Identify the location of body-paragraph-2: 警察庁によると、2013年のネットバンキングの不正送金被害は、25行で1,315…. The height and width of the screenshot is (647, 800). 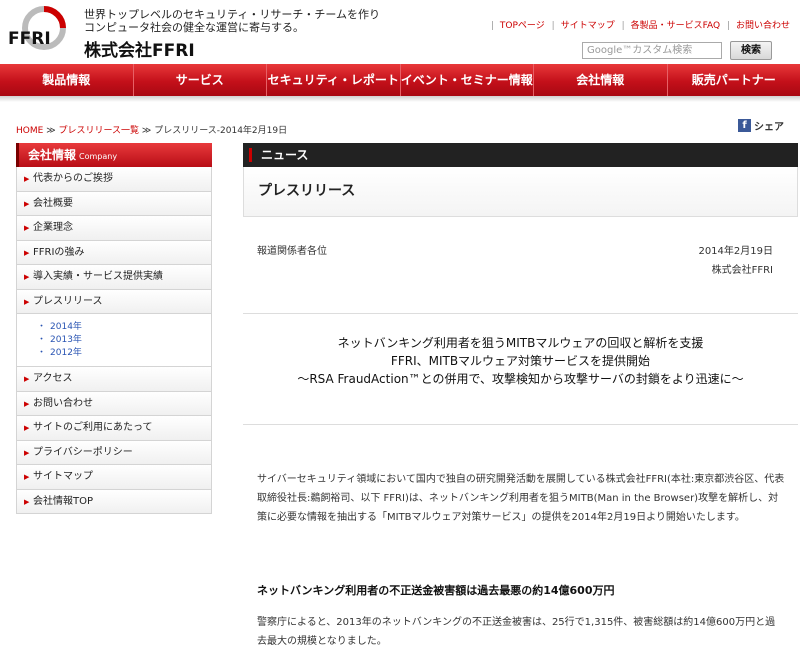
(516, 632).